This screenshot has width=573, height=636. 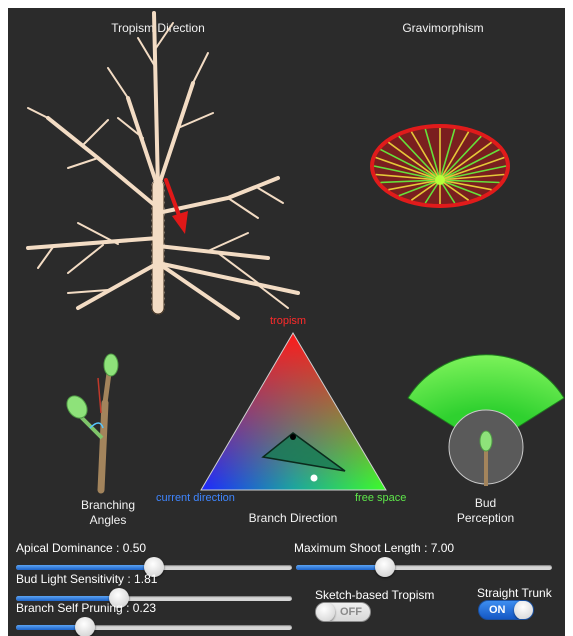 I want to click on branch-self-pruning-slider, so click(x=154, y=626).